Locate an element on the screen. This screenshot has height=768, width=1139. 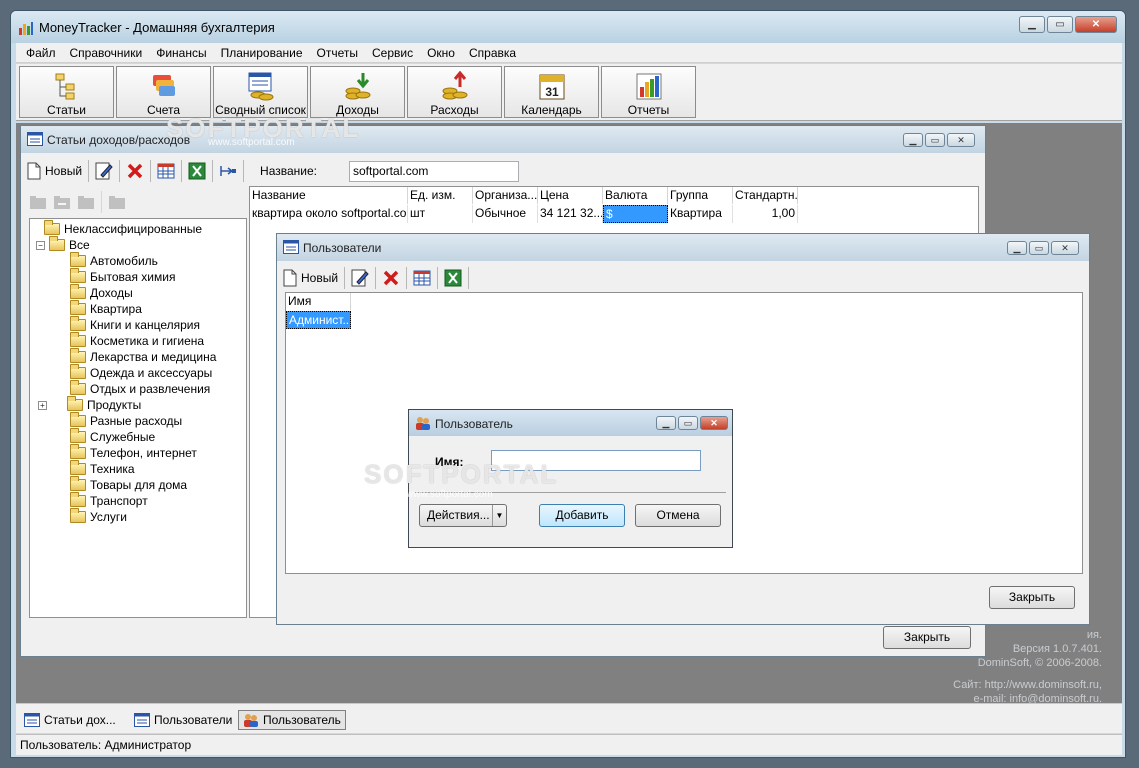
tree-item: Разные расходы is located at coordinates (118, 420).